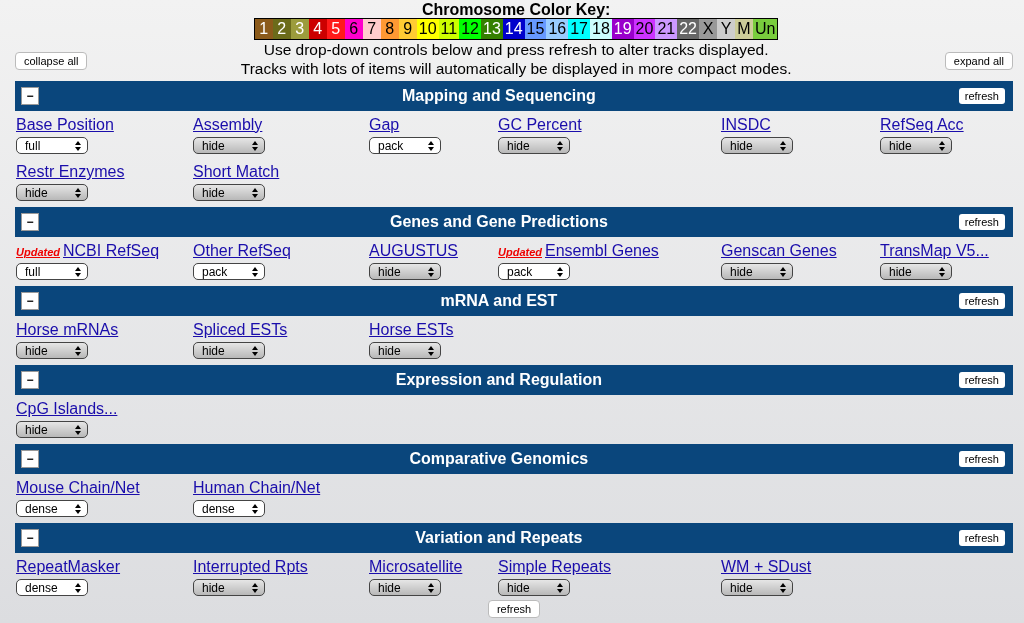 Image resolution: width=1024 pixels, height=623 pixels. Describe the element at coordinates (978, 61) in the screenshot. I see `expand-all-button: expand all` at that location.